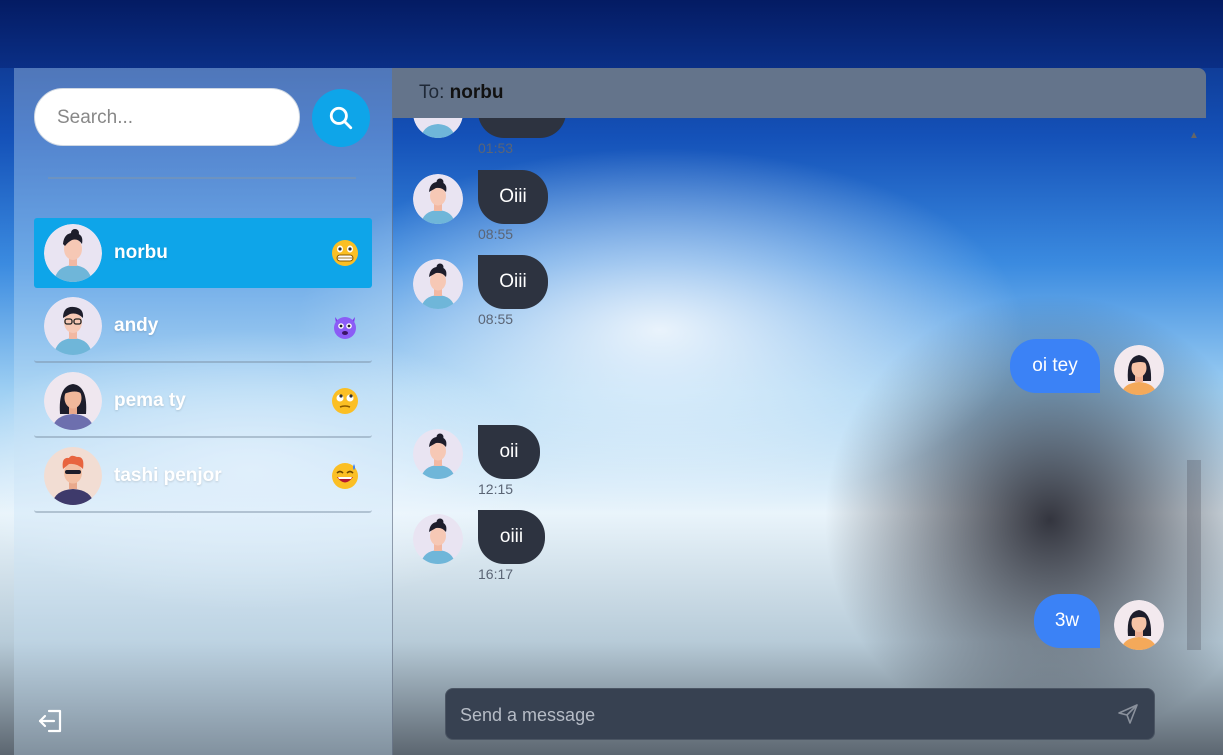  I want to click on message-composer, so click(800, 714).